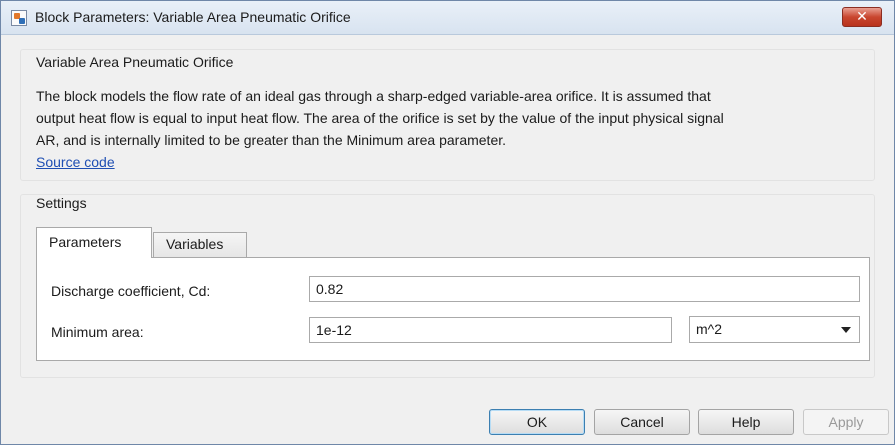 Image resolution: width=895 pixels, height=445 pixels. What do you see at coordinates (75, 162) in the screenshot?
I see `source-code-link: Source code` at bounding box center [75, 162].